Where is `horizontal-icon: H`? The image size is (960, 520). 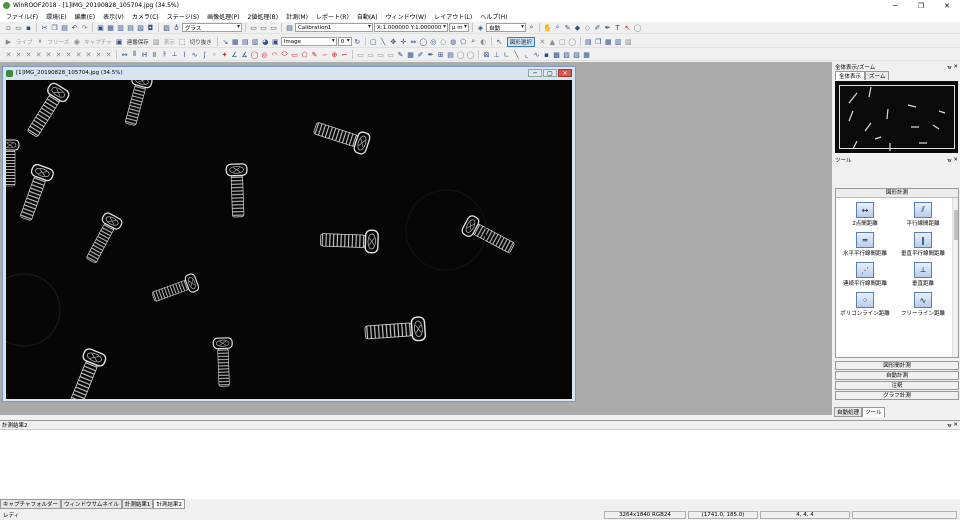 horizontal-icon: H is located at coordinates (144, 54).